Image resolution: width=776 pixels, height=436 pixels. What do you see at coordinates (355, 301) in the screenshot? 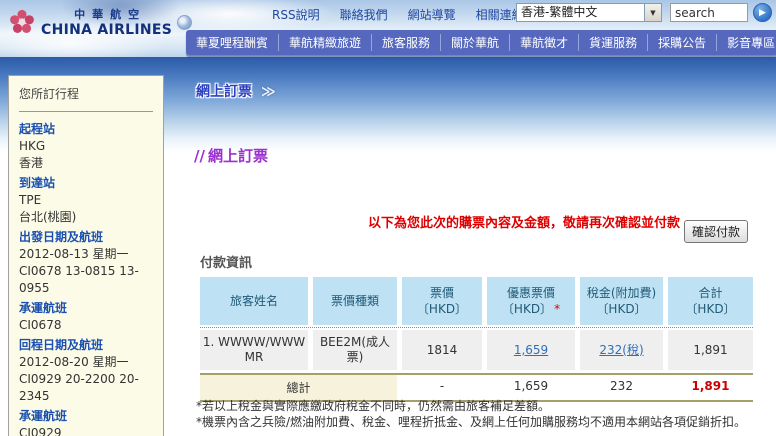
I see `header-fare-type: 票價種類` at bounding box center [355, 301].